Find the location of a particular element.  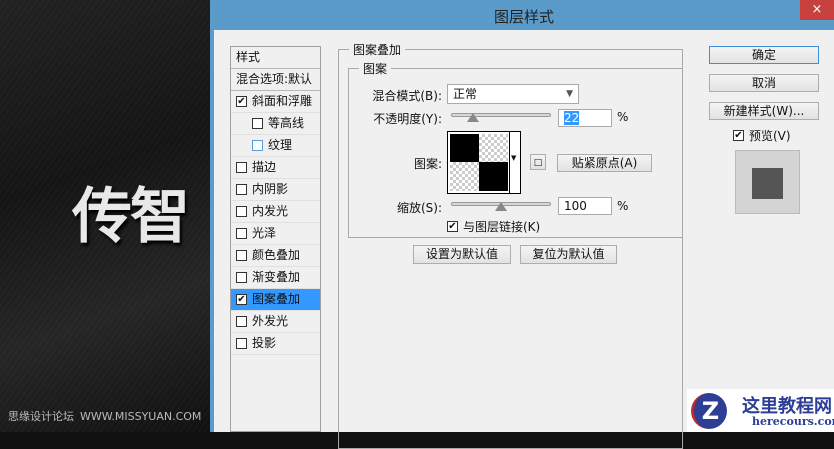

blend-mode-value: 正常 is located at coordinates (465, 94).